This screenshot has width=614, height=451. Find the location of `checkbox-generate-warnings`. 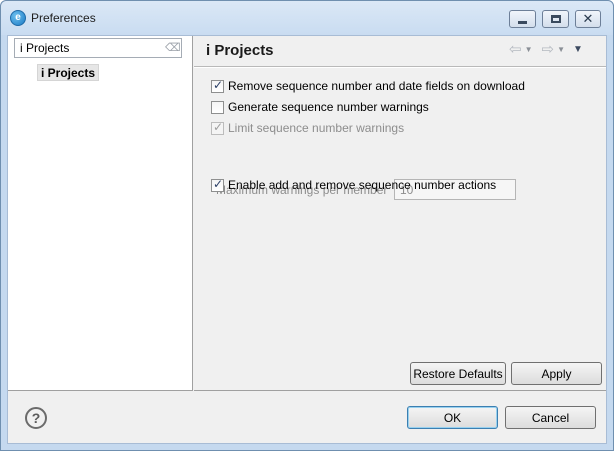

checkbox-generate-warnings is located at coordinates (217, 107).